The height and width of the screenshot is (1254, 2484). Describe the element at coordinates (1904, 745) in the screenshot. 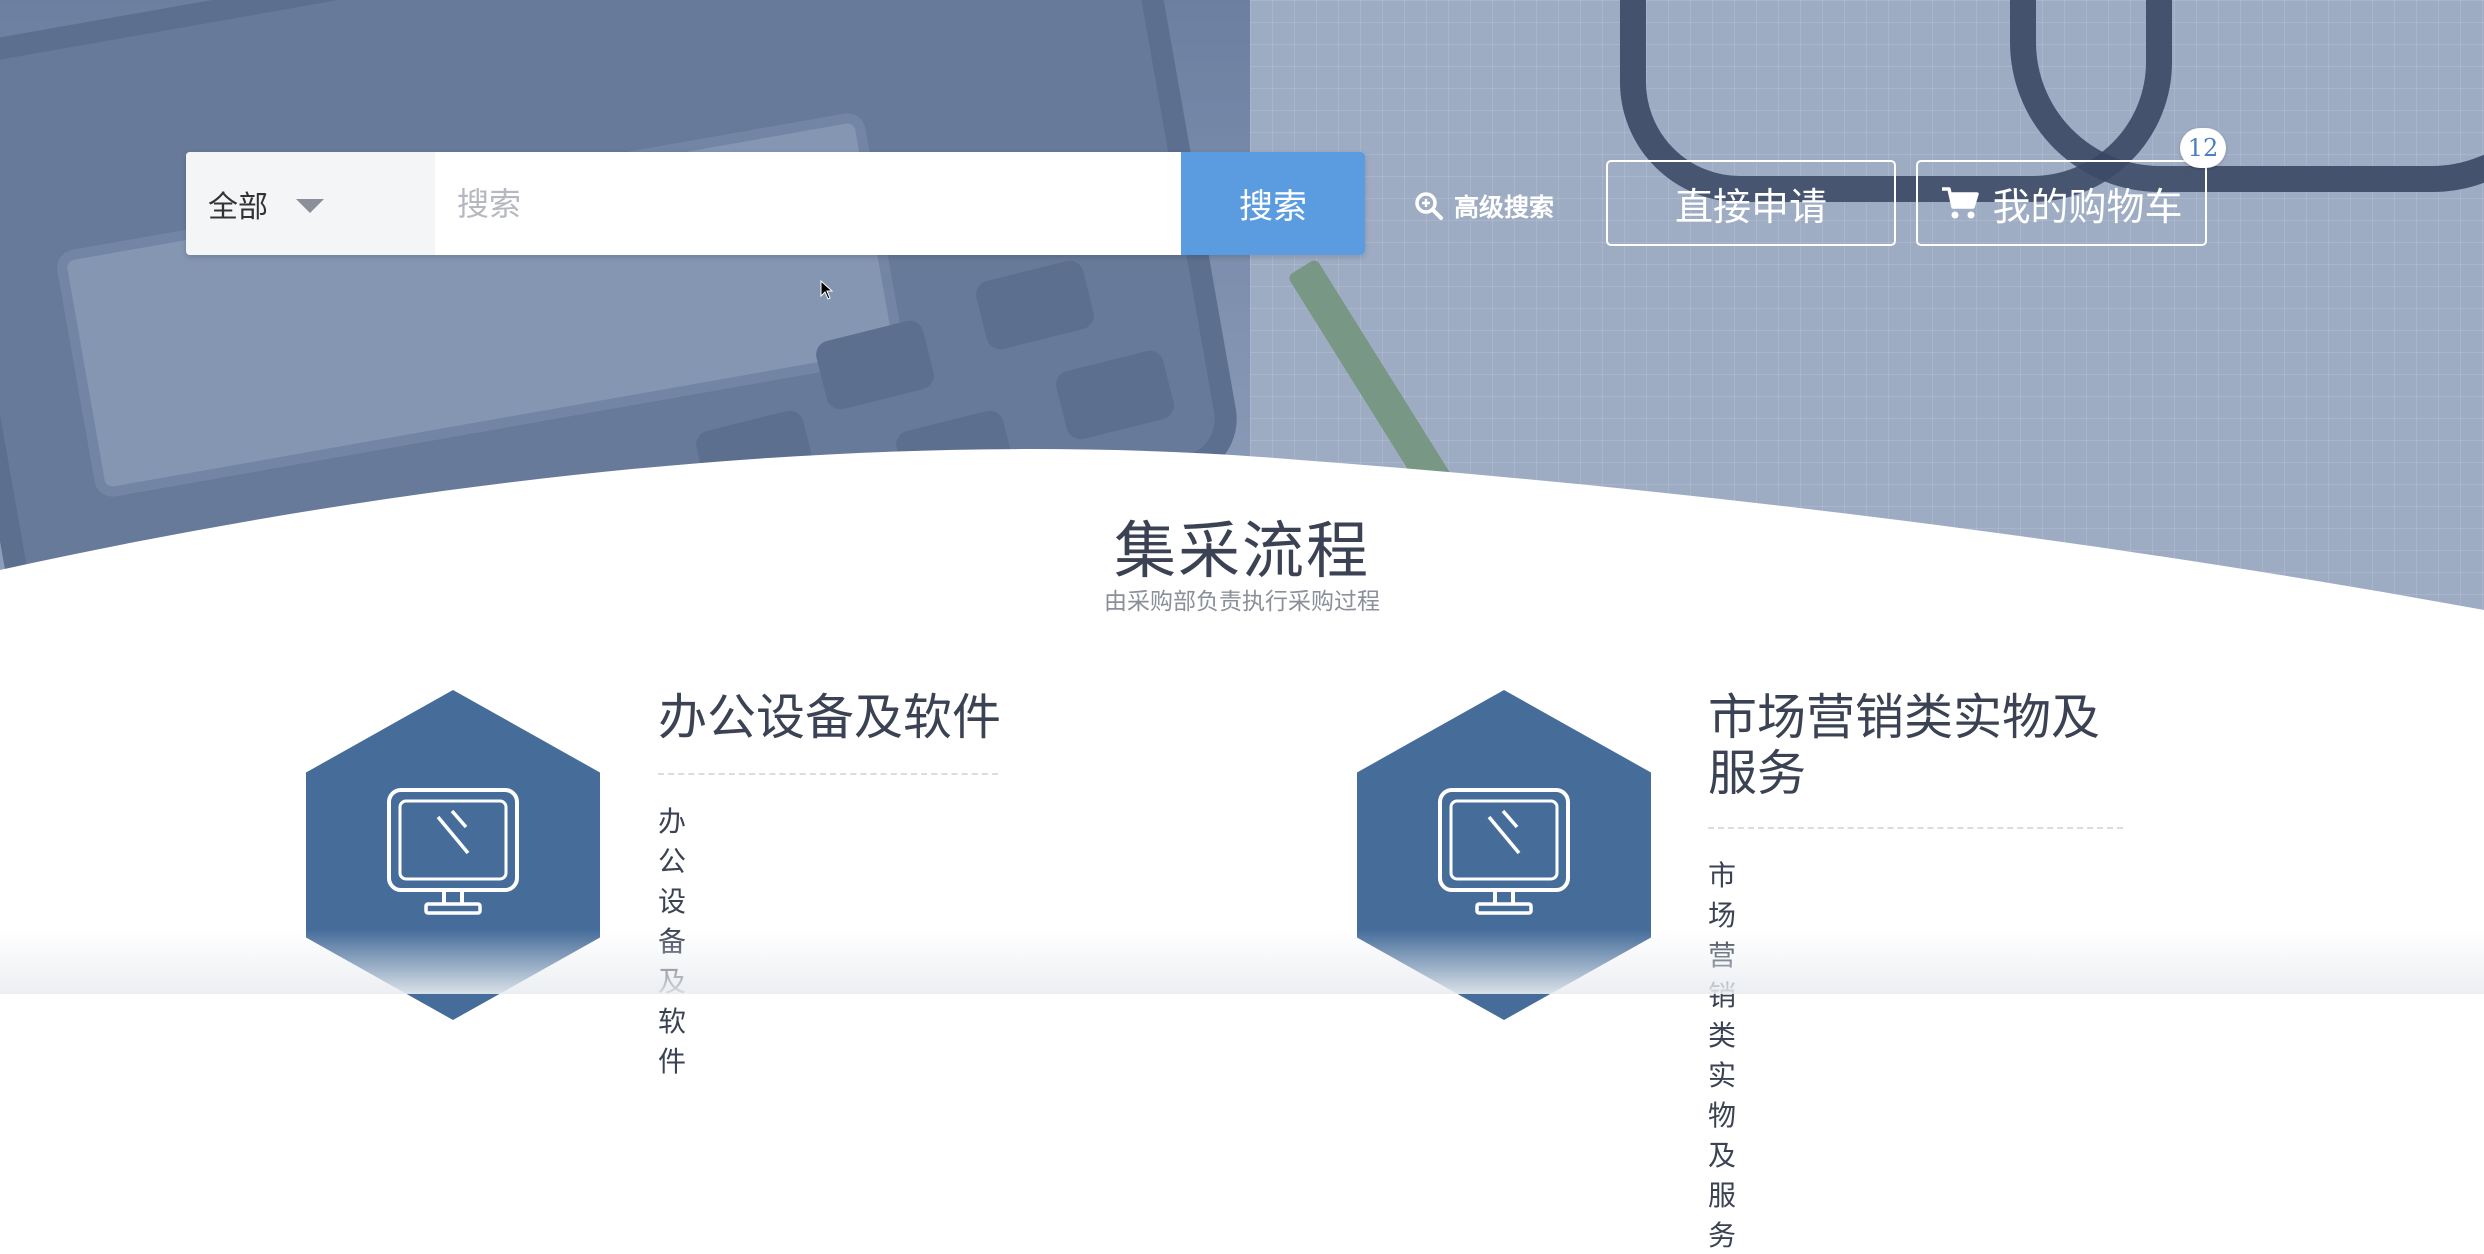

I see `card-title: 市场营销类实物及服务` at that location.